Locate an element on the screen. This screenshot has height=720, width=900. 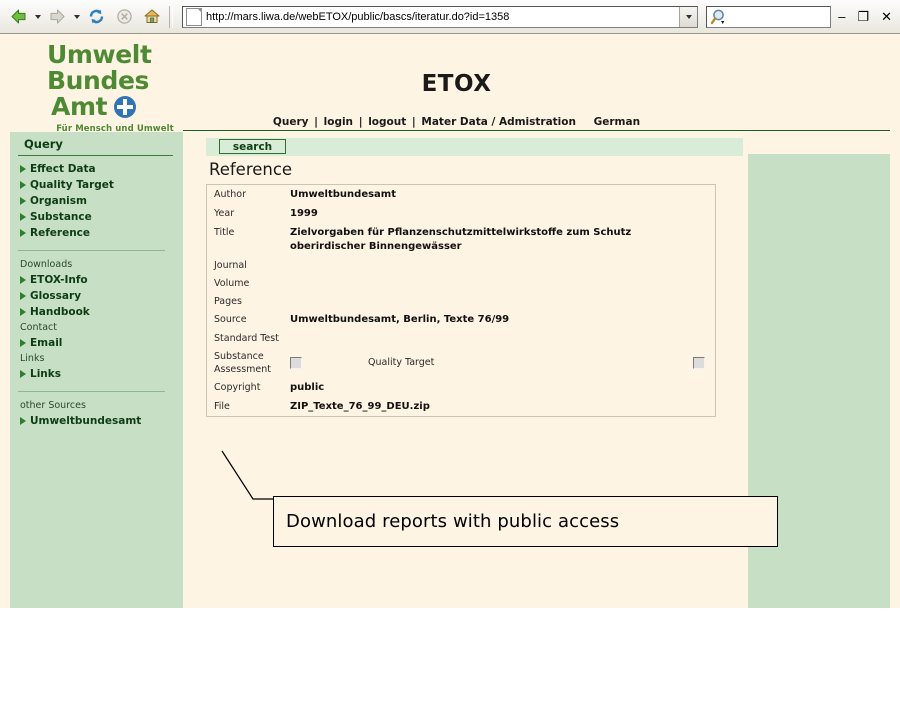
table-row: Standard Test is located at coordinates (461, 338).